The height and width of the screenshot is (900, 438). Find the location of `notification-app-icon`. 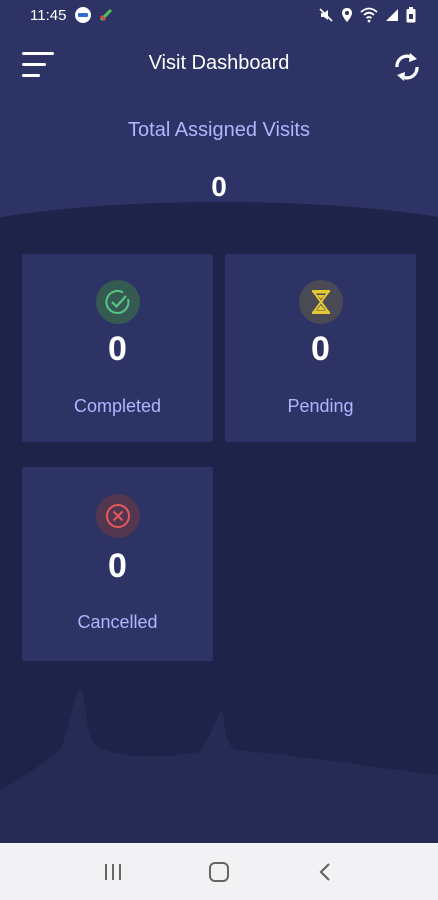

notification-app-icon is located at coordinates (83, 15).